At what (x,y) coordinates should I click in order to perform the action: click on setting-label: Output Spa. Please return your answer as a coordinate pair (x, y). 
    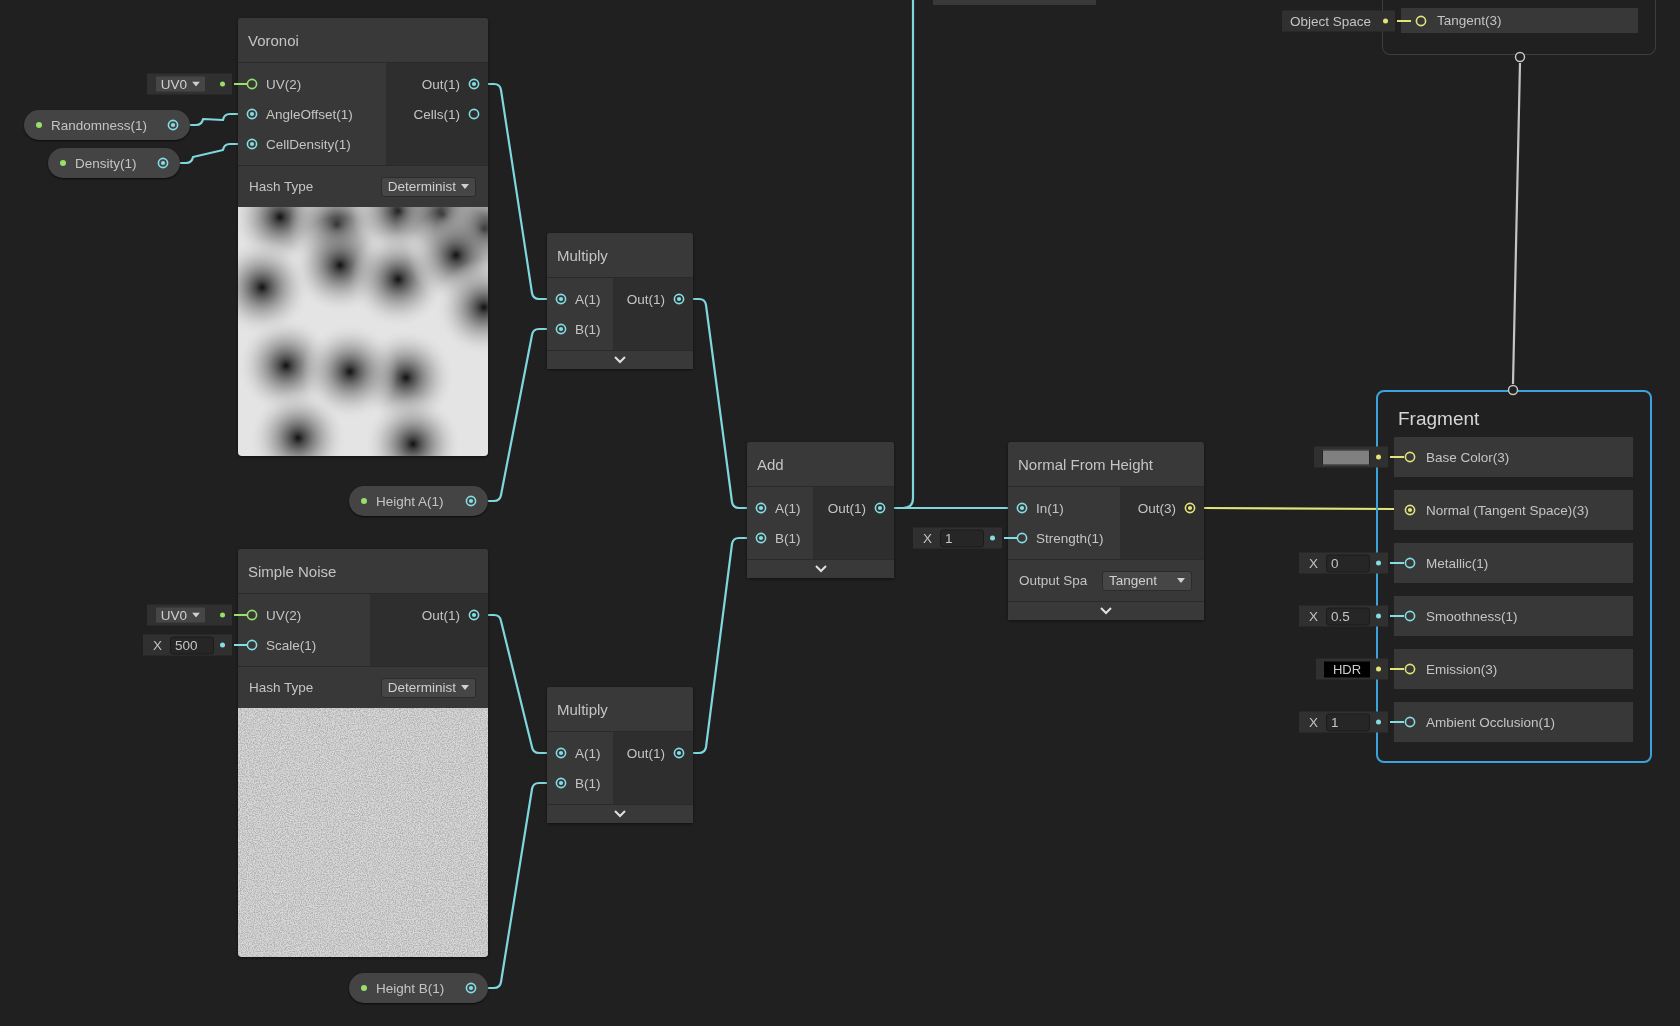
    Looking at the image, I should click on (1053, 580).